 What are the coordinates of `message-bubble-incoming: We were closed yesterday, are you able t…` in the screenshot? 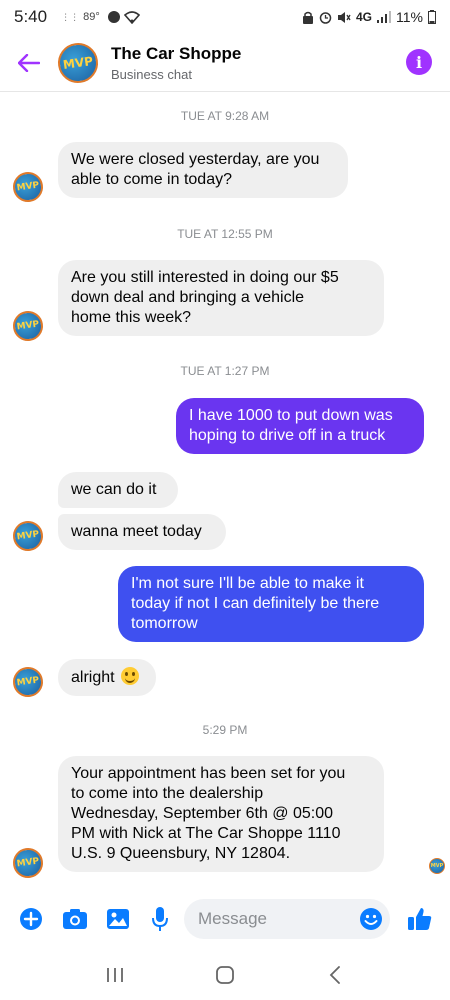 It's located at (203, 170).